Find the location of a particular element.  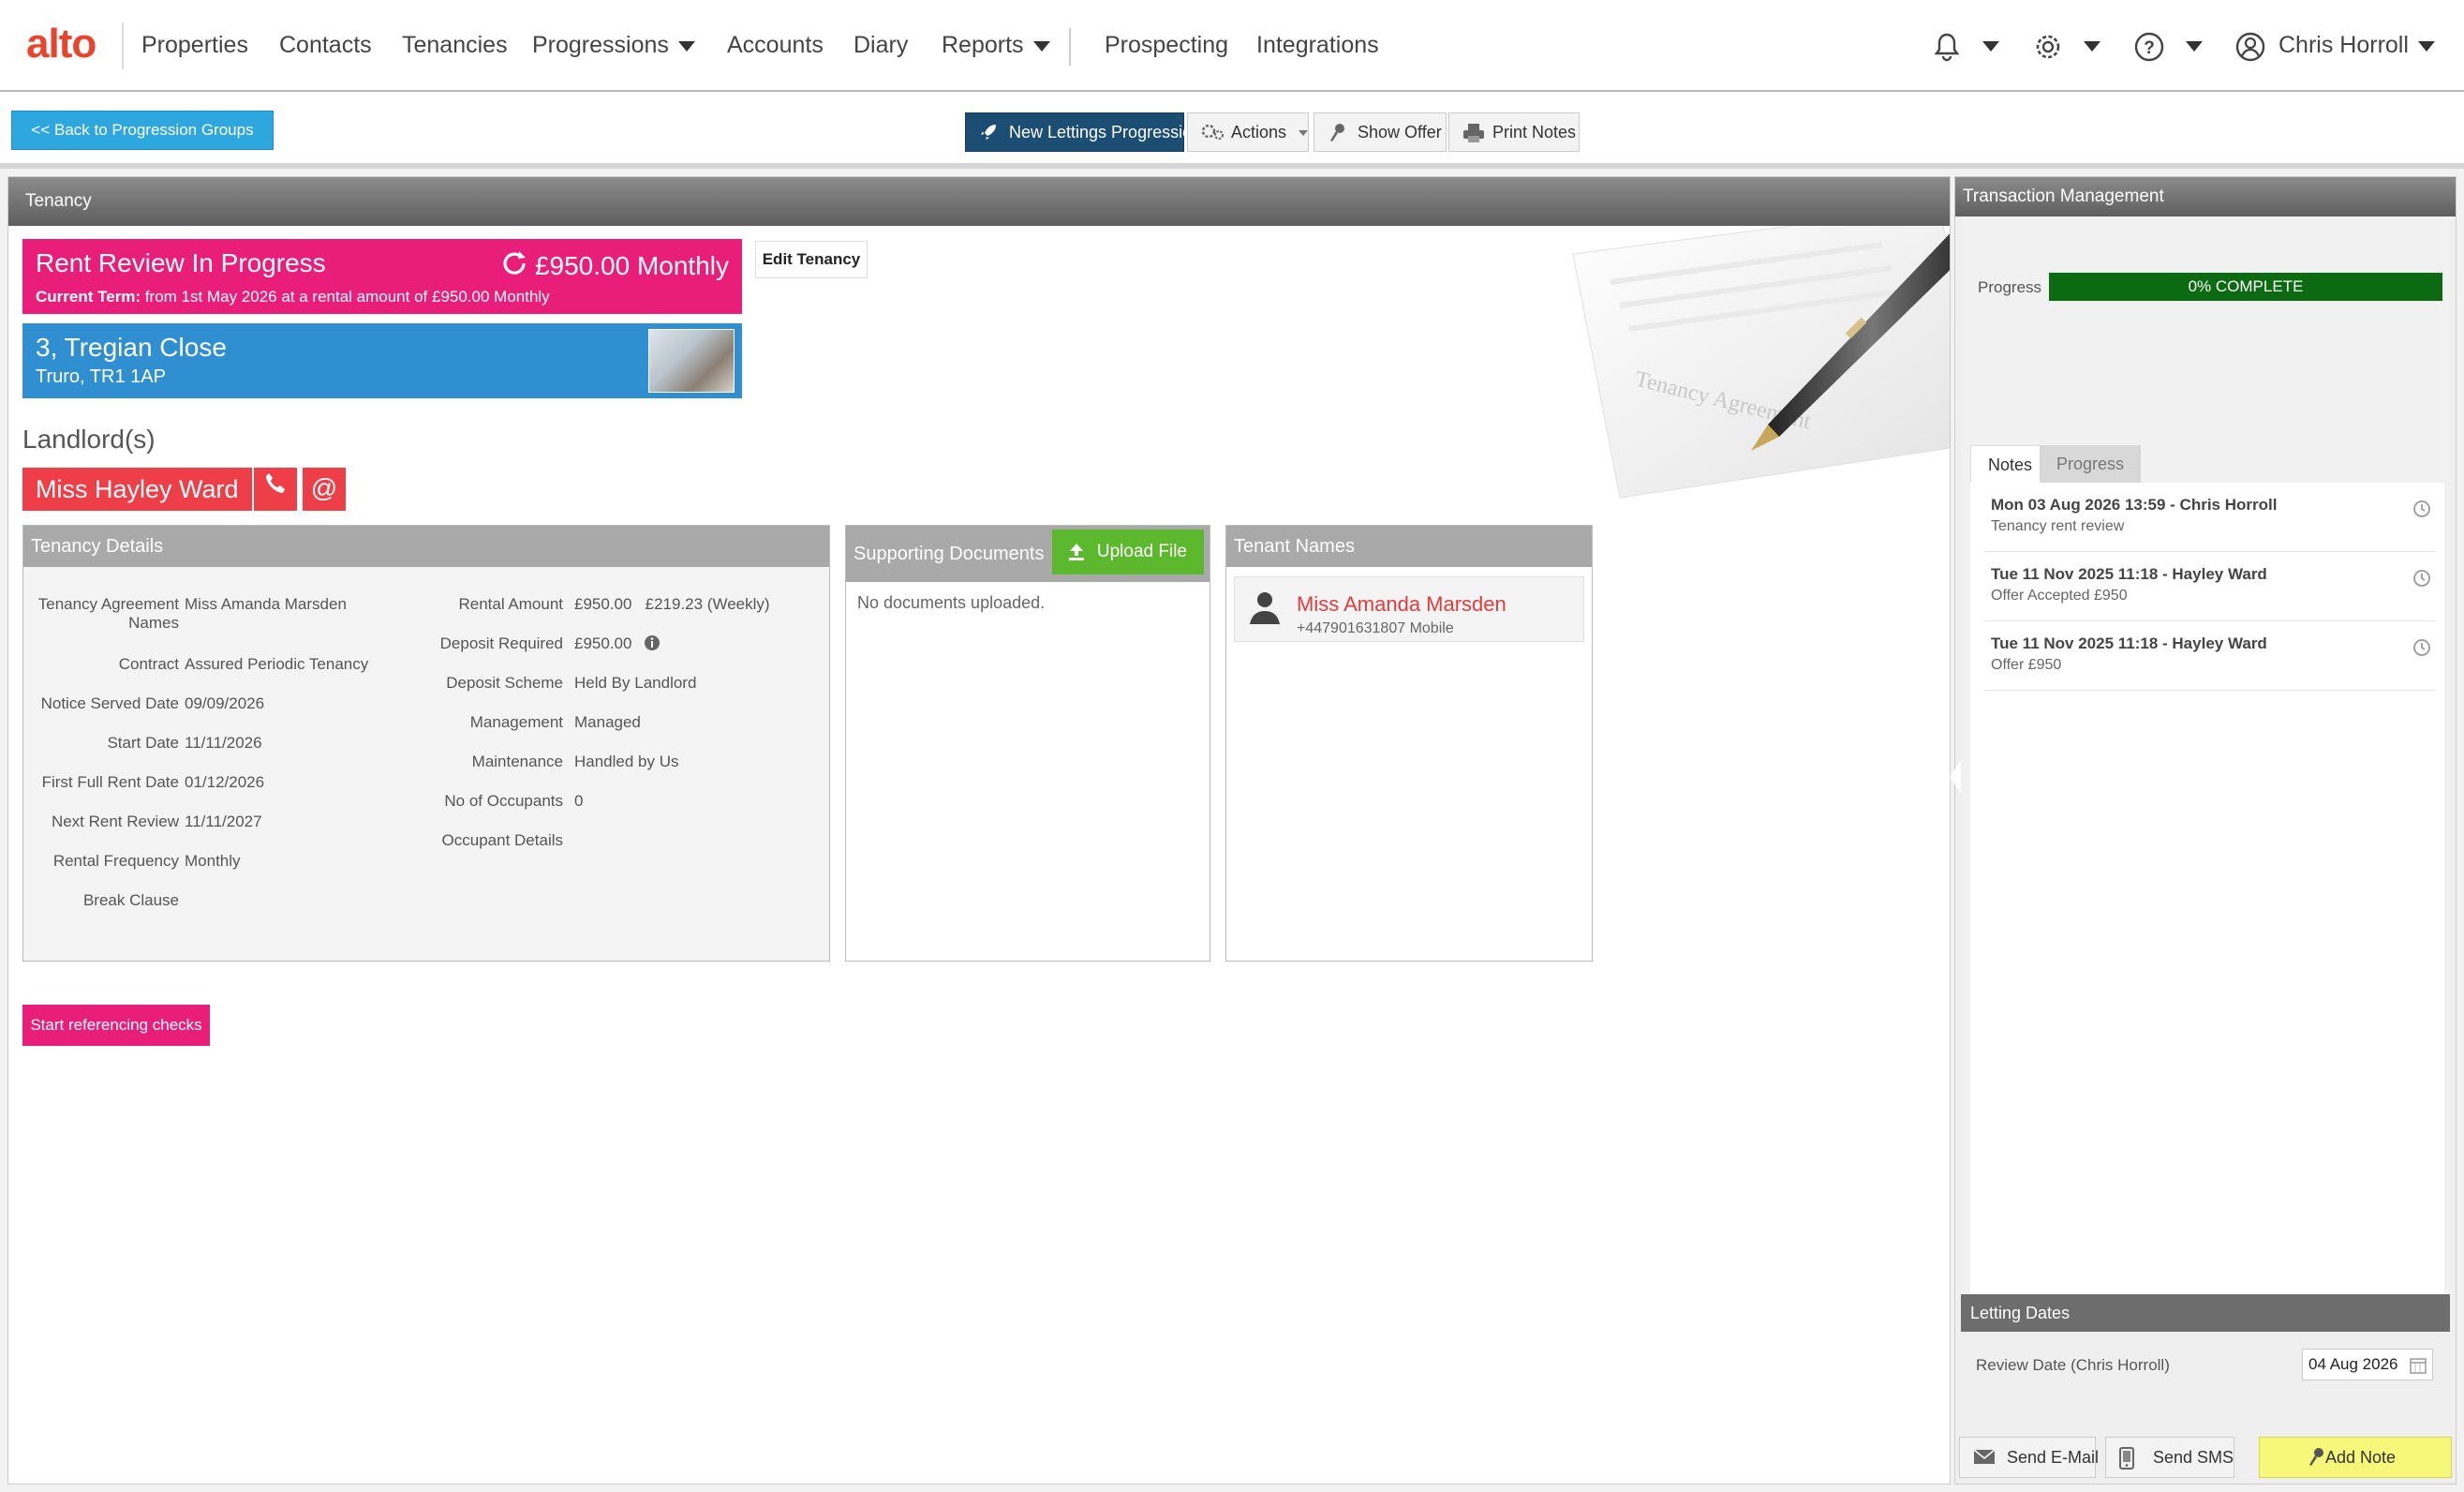

detail-label-notice-served: Notice Served Date is located at coordinates (109, 703).